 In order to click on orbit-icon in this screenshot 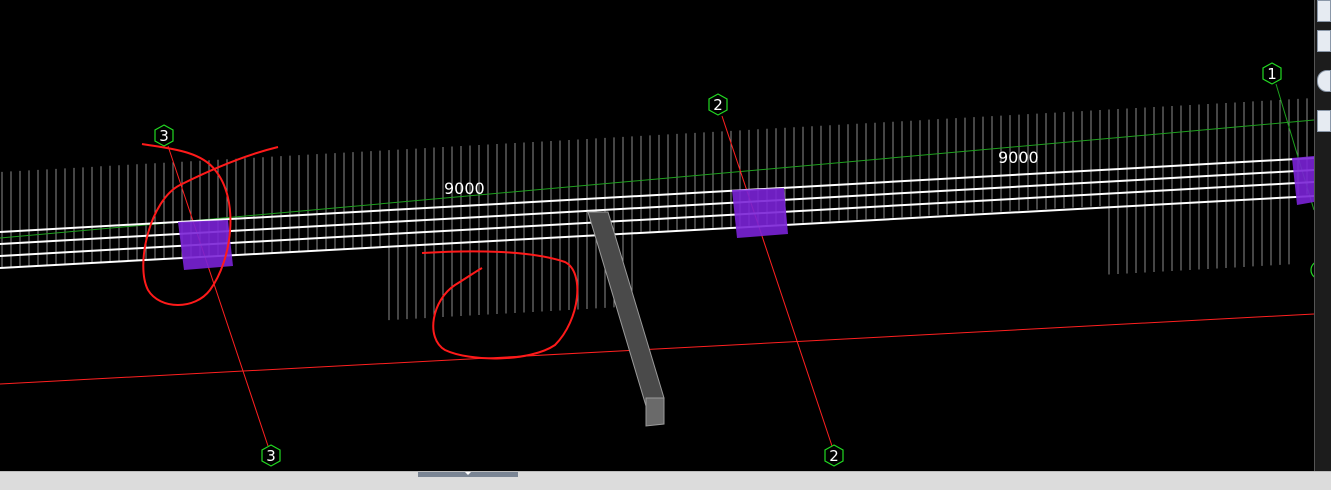, I will do `click(1324, 81)`.